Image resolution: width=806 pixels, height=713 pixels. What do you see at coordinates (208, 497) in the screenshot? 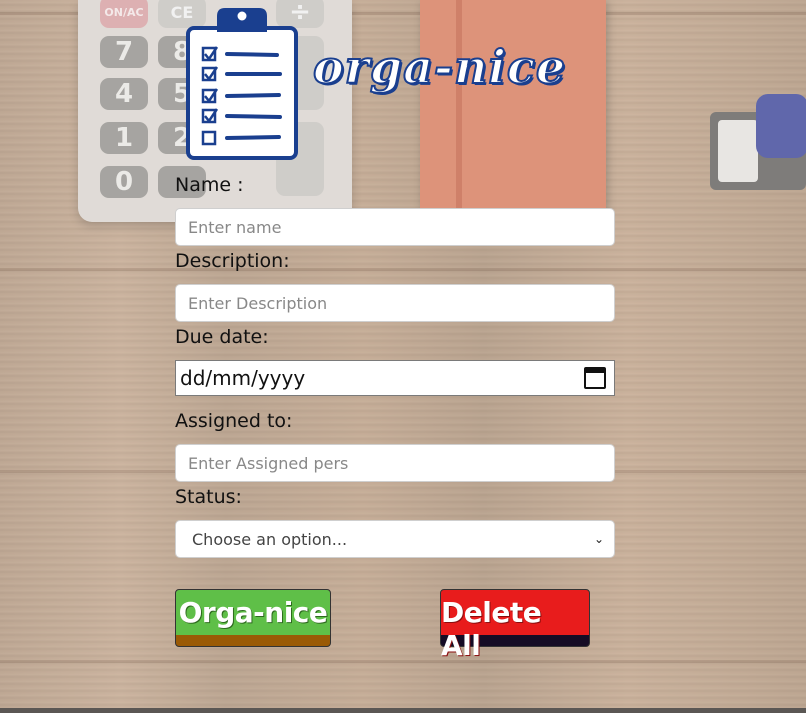
I see `status-label: Status:` at bounding box center [208, 497].